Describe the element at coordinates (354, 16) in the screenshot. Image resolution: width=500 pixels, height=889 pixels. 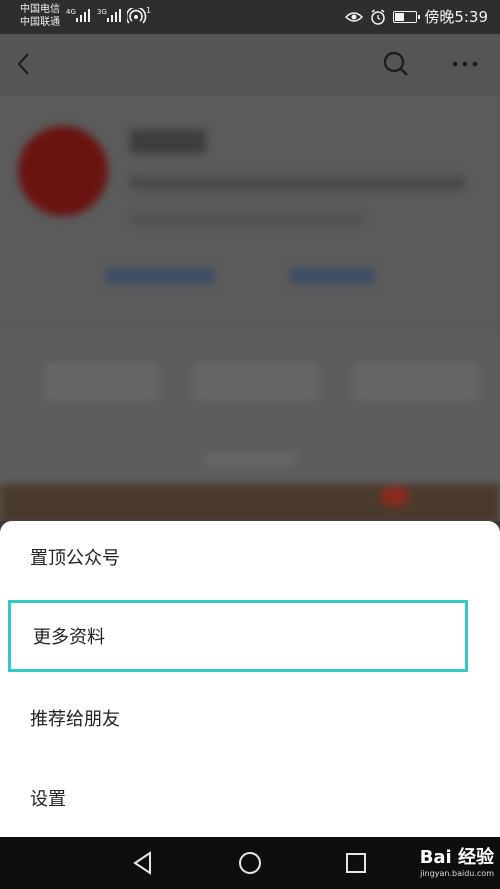
I see `eye-comfort-icon` at that location.